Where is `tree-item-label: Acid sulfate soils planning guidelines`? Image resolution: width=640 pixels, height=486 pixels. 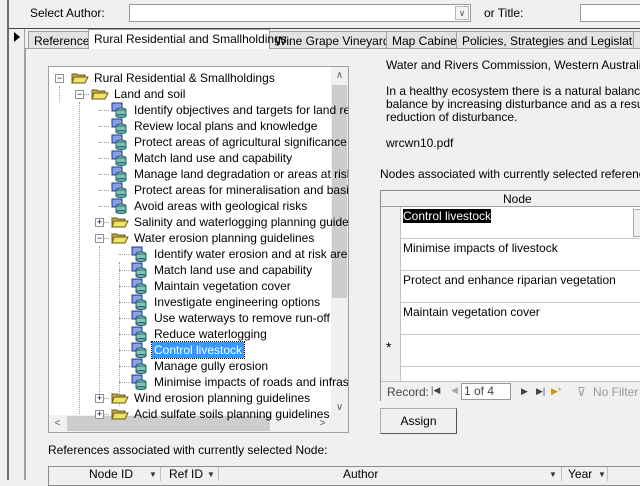
tree-item-label: Acid sulfate soils planning guidelines is located at coordinates (231, 414).